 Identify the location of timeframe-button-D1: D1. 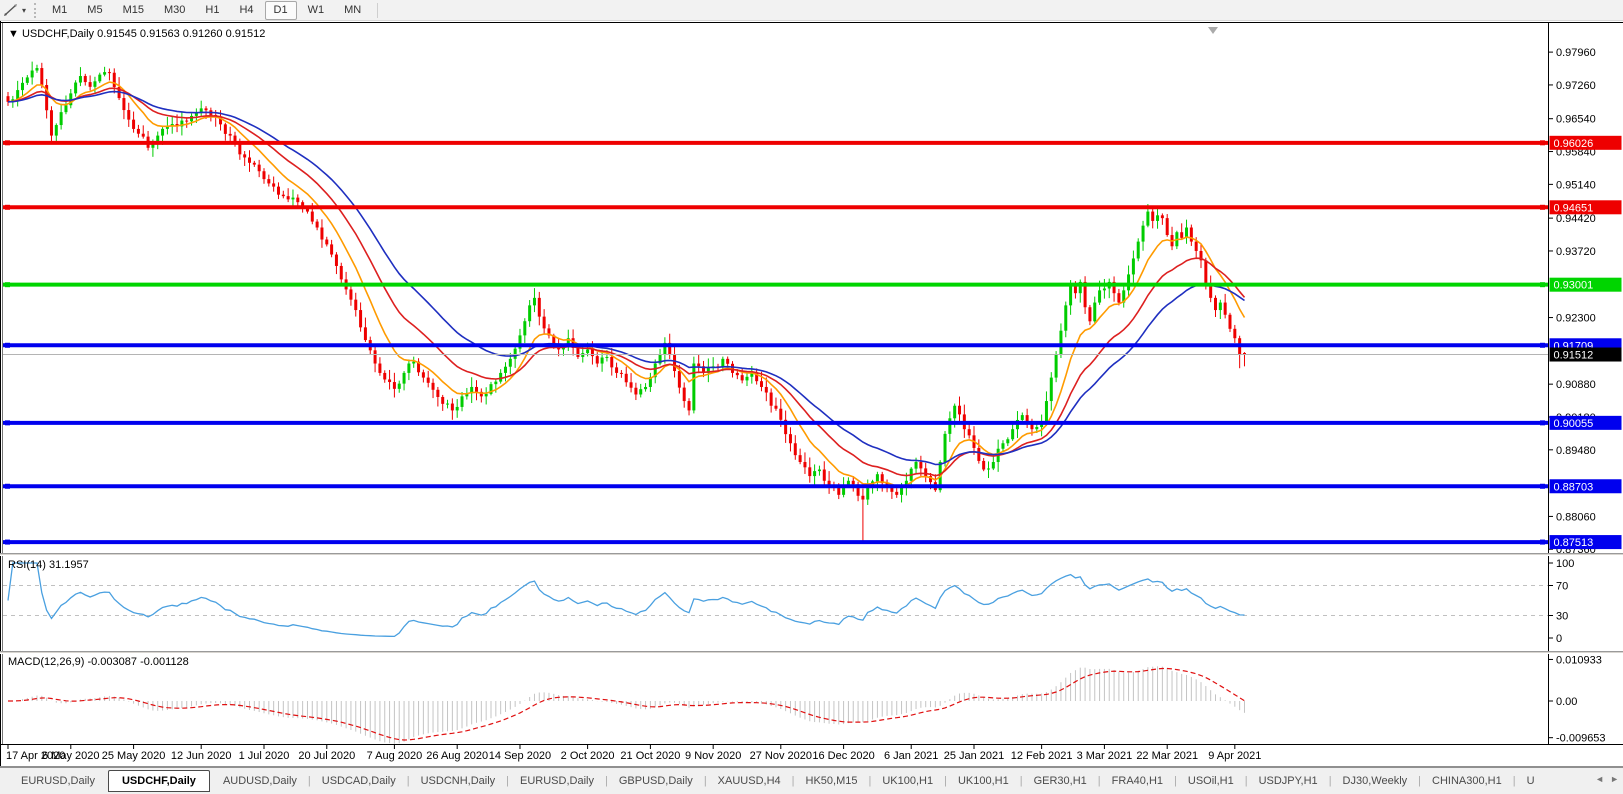
(280, 10).